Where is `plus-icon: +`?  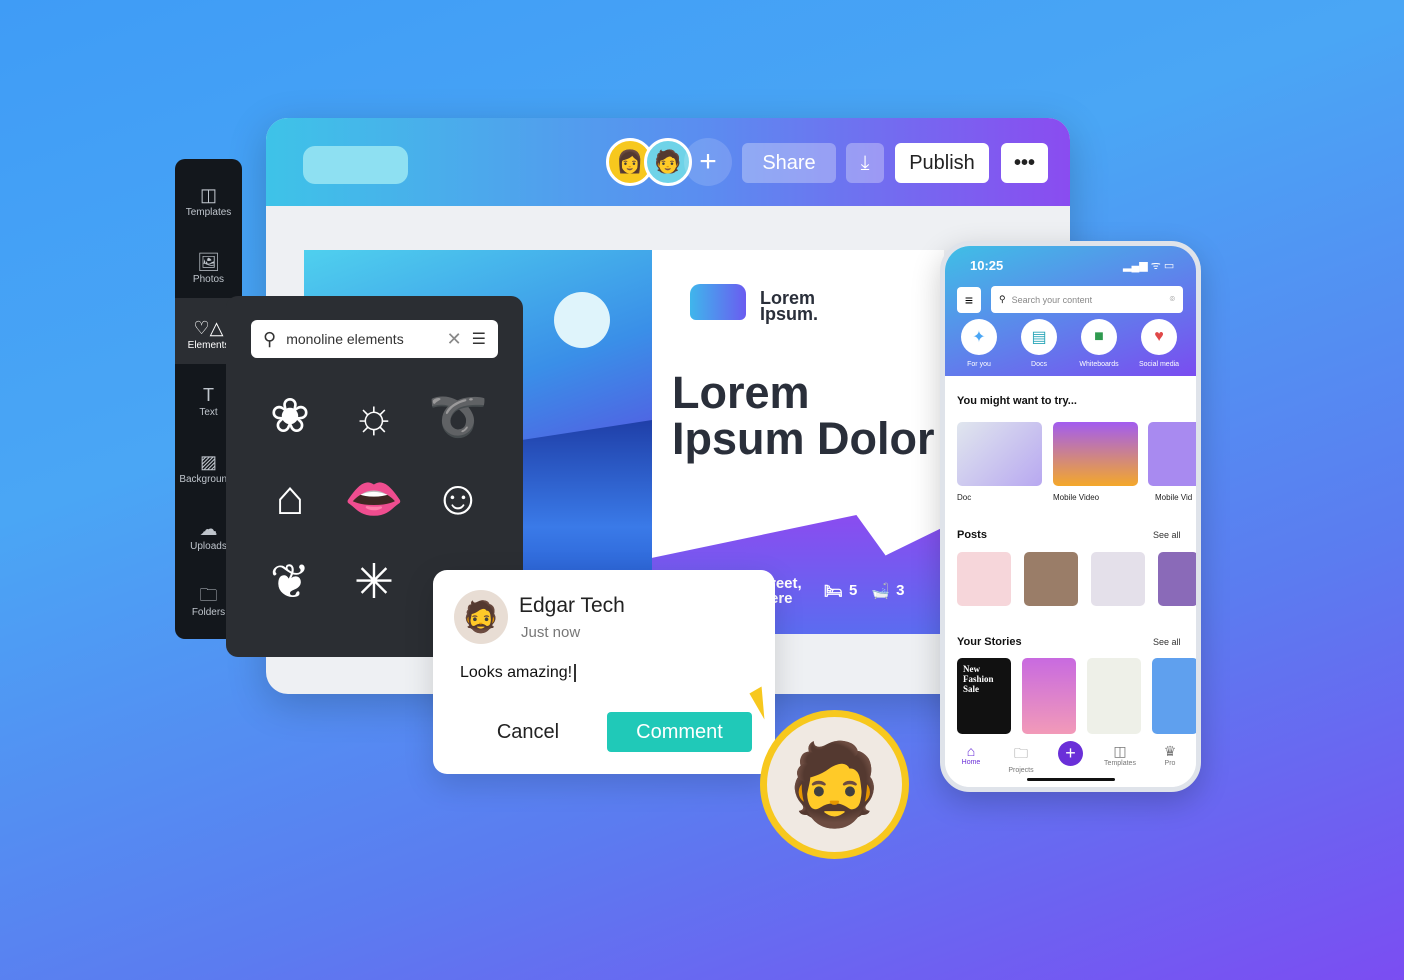 plus-icon: + is located at coordinates (708, 161).